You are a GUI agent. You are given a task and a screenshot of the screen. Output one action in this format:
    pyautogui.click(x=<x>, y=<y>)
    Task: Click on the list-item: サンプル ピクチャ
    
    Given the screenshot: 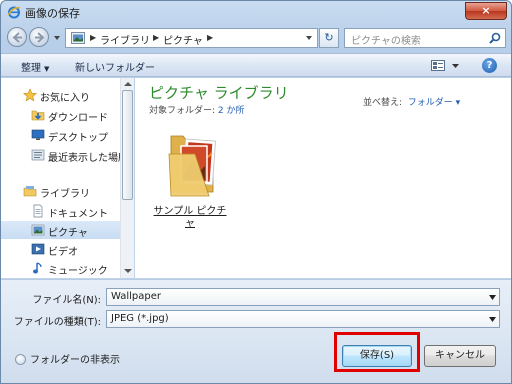 What is the action you would take?
    pyautogui.click(x=190, y=176)
    